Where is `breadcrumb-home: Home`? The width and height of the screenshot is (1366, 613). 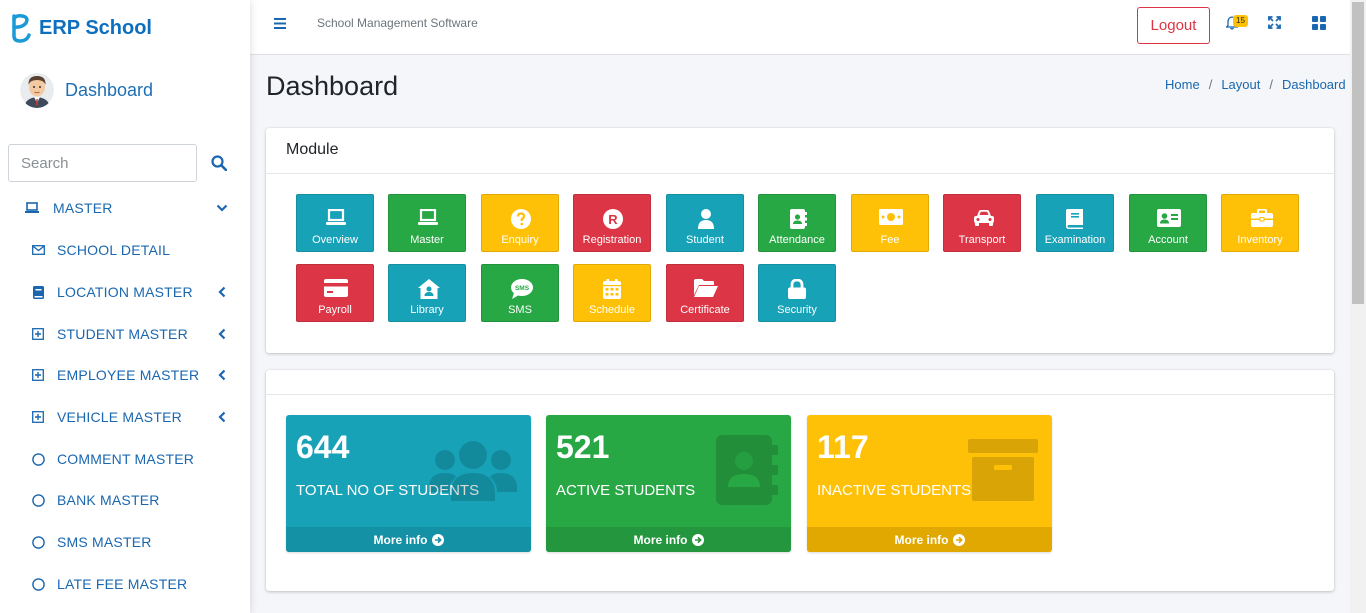
breadcrumb-home: Home is located at coordinates (1182, 84).